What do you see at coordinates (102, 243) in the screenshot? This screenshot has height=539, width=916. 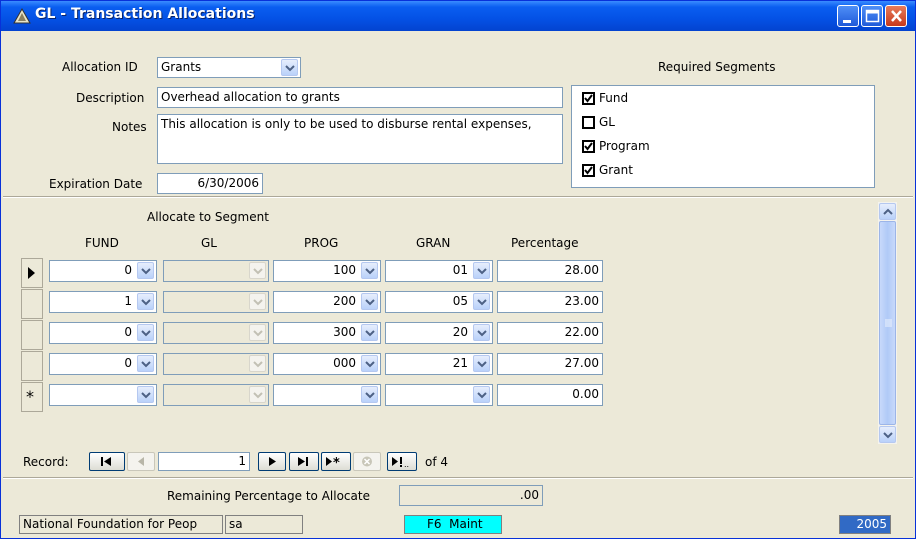 I see `col-header-fund: FUND` at bounding box center [102, 243].